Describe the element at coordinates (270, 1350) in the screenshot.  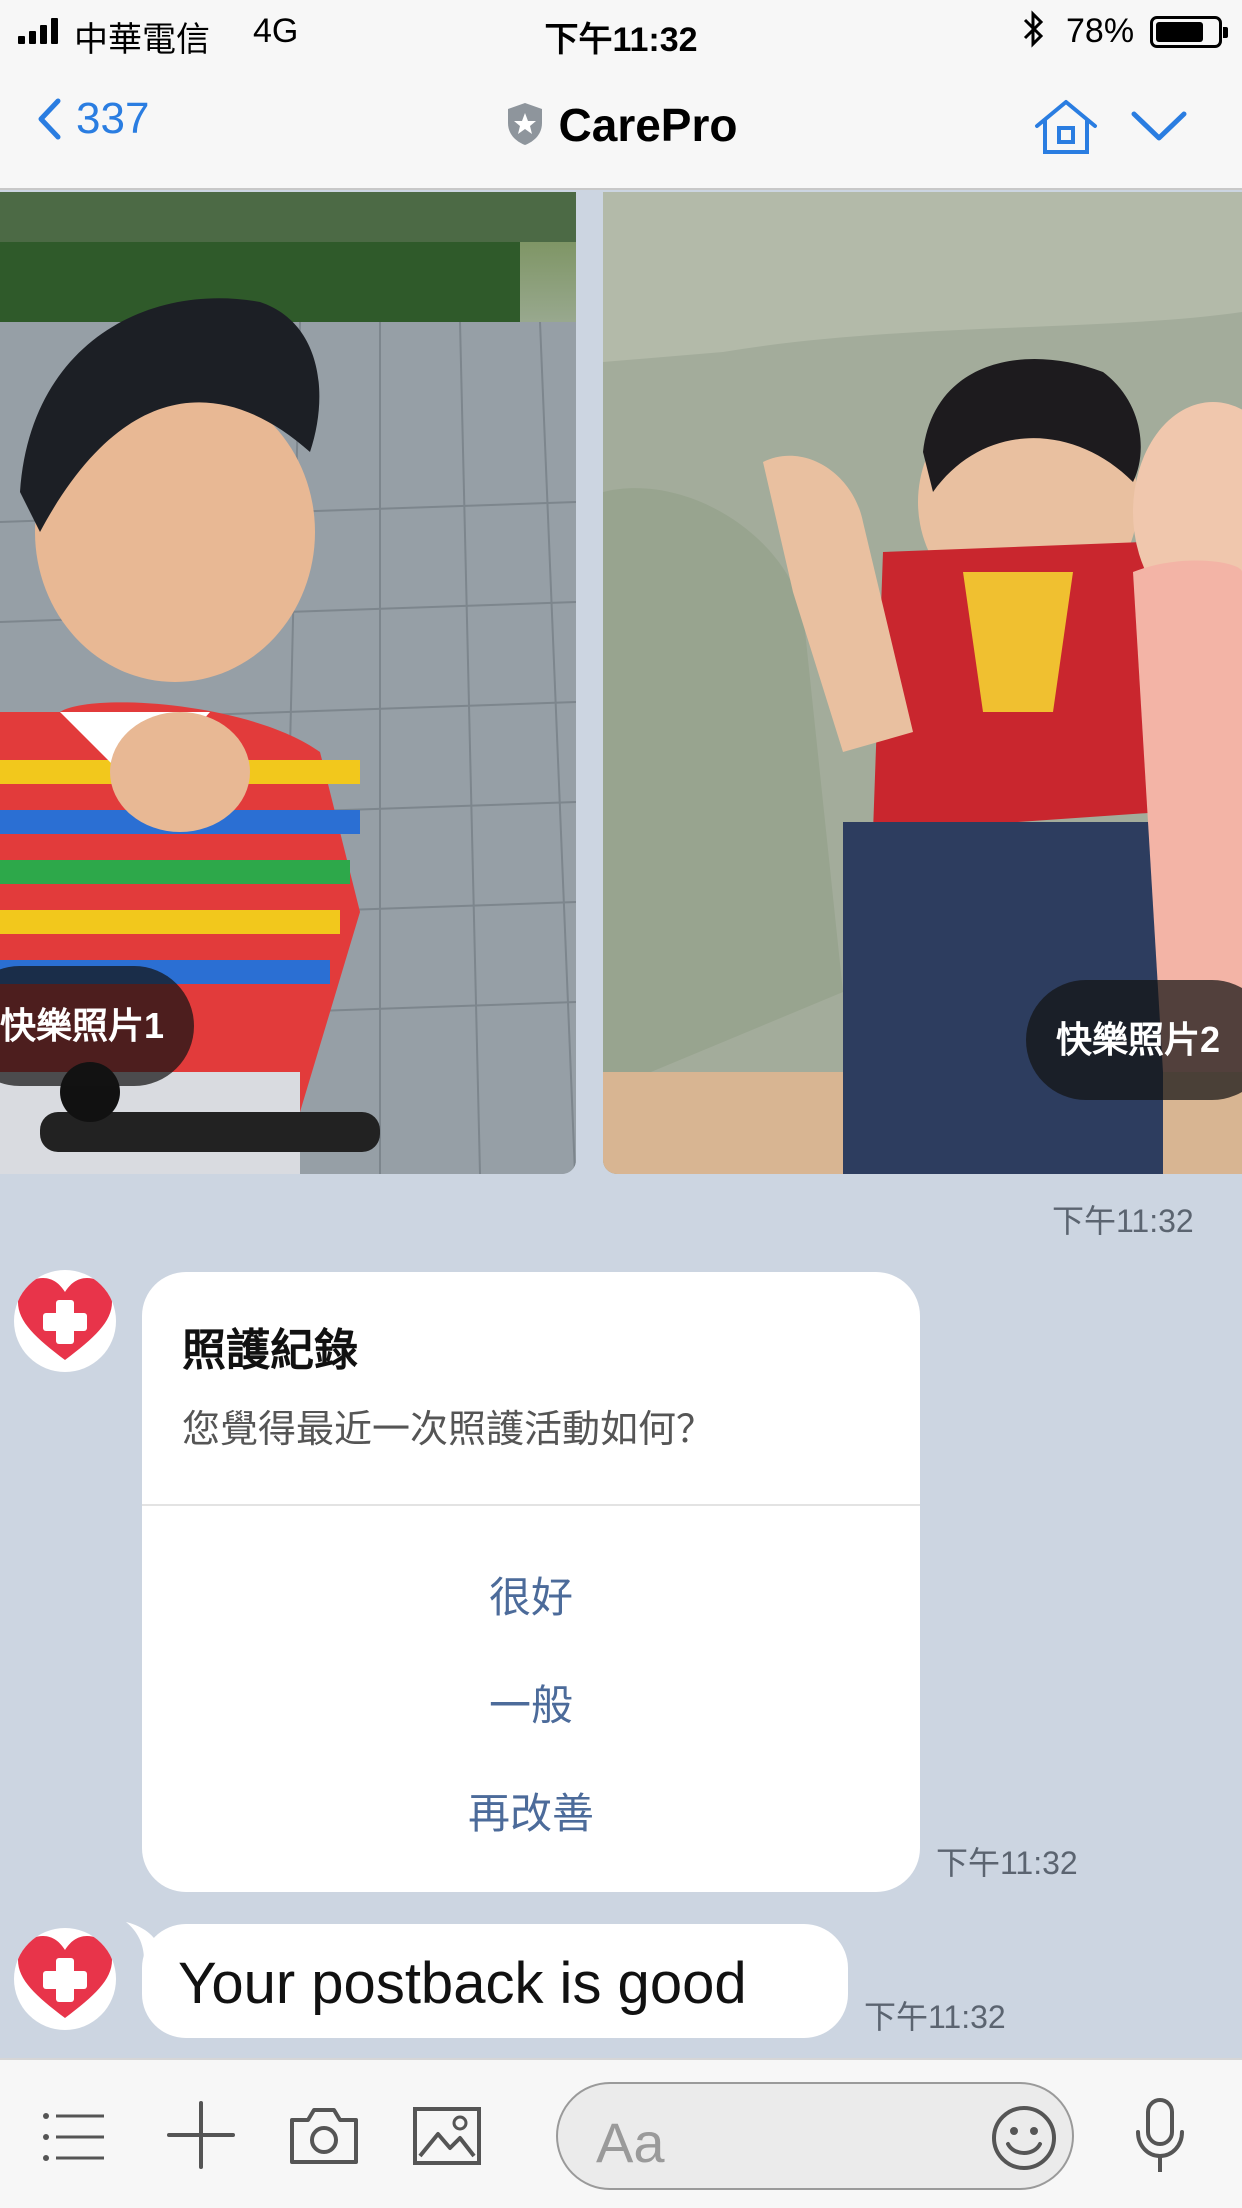
I see `card-title: 照護紀錄` at that location.